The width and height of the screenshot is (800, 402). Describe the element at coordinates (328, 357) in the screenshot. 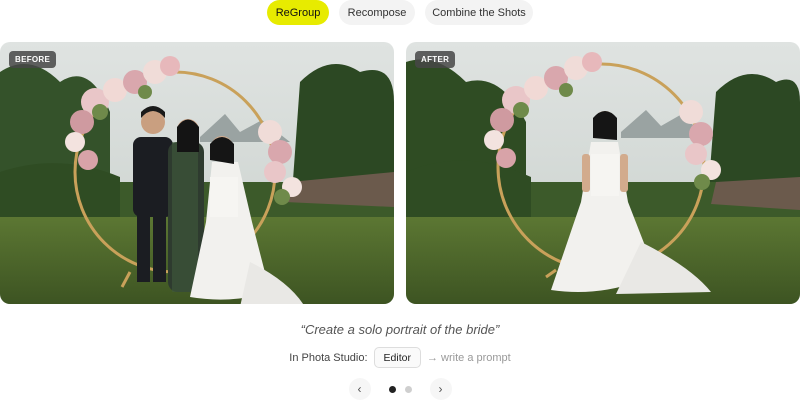

I see `studio-prefix: In Phota Studio:` at that location.